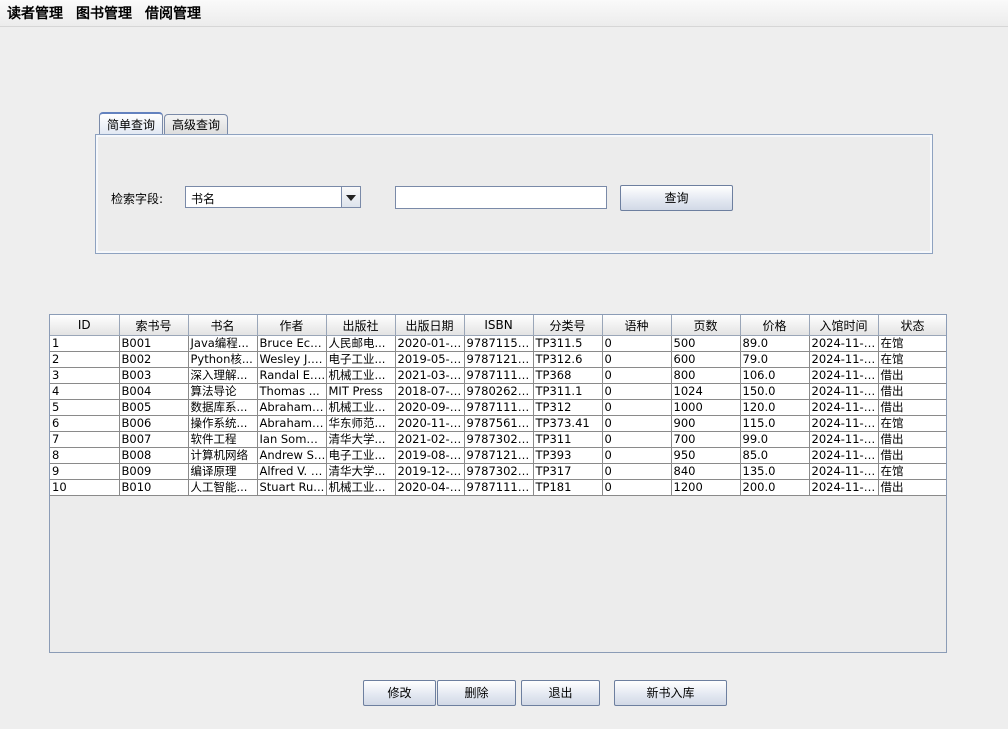 Image resolution: width=1008 pixels, height=729 pixels. I want to click on table-cell: 算法导论, so click(223, 391).